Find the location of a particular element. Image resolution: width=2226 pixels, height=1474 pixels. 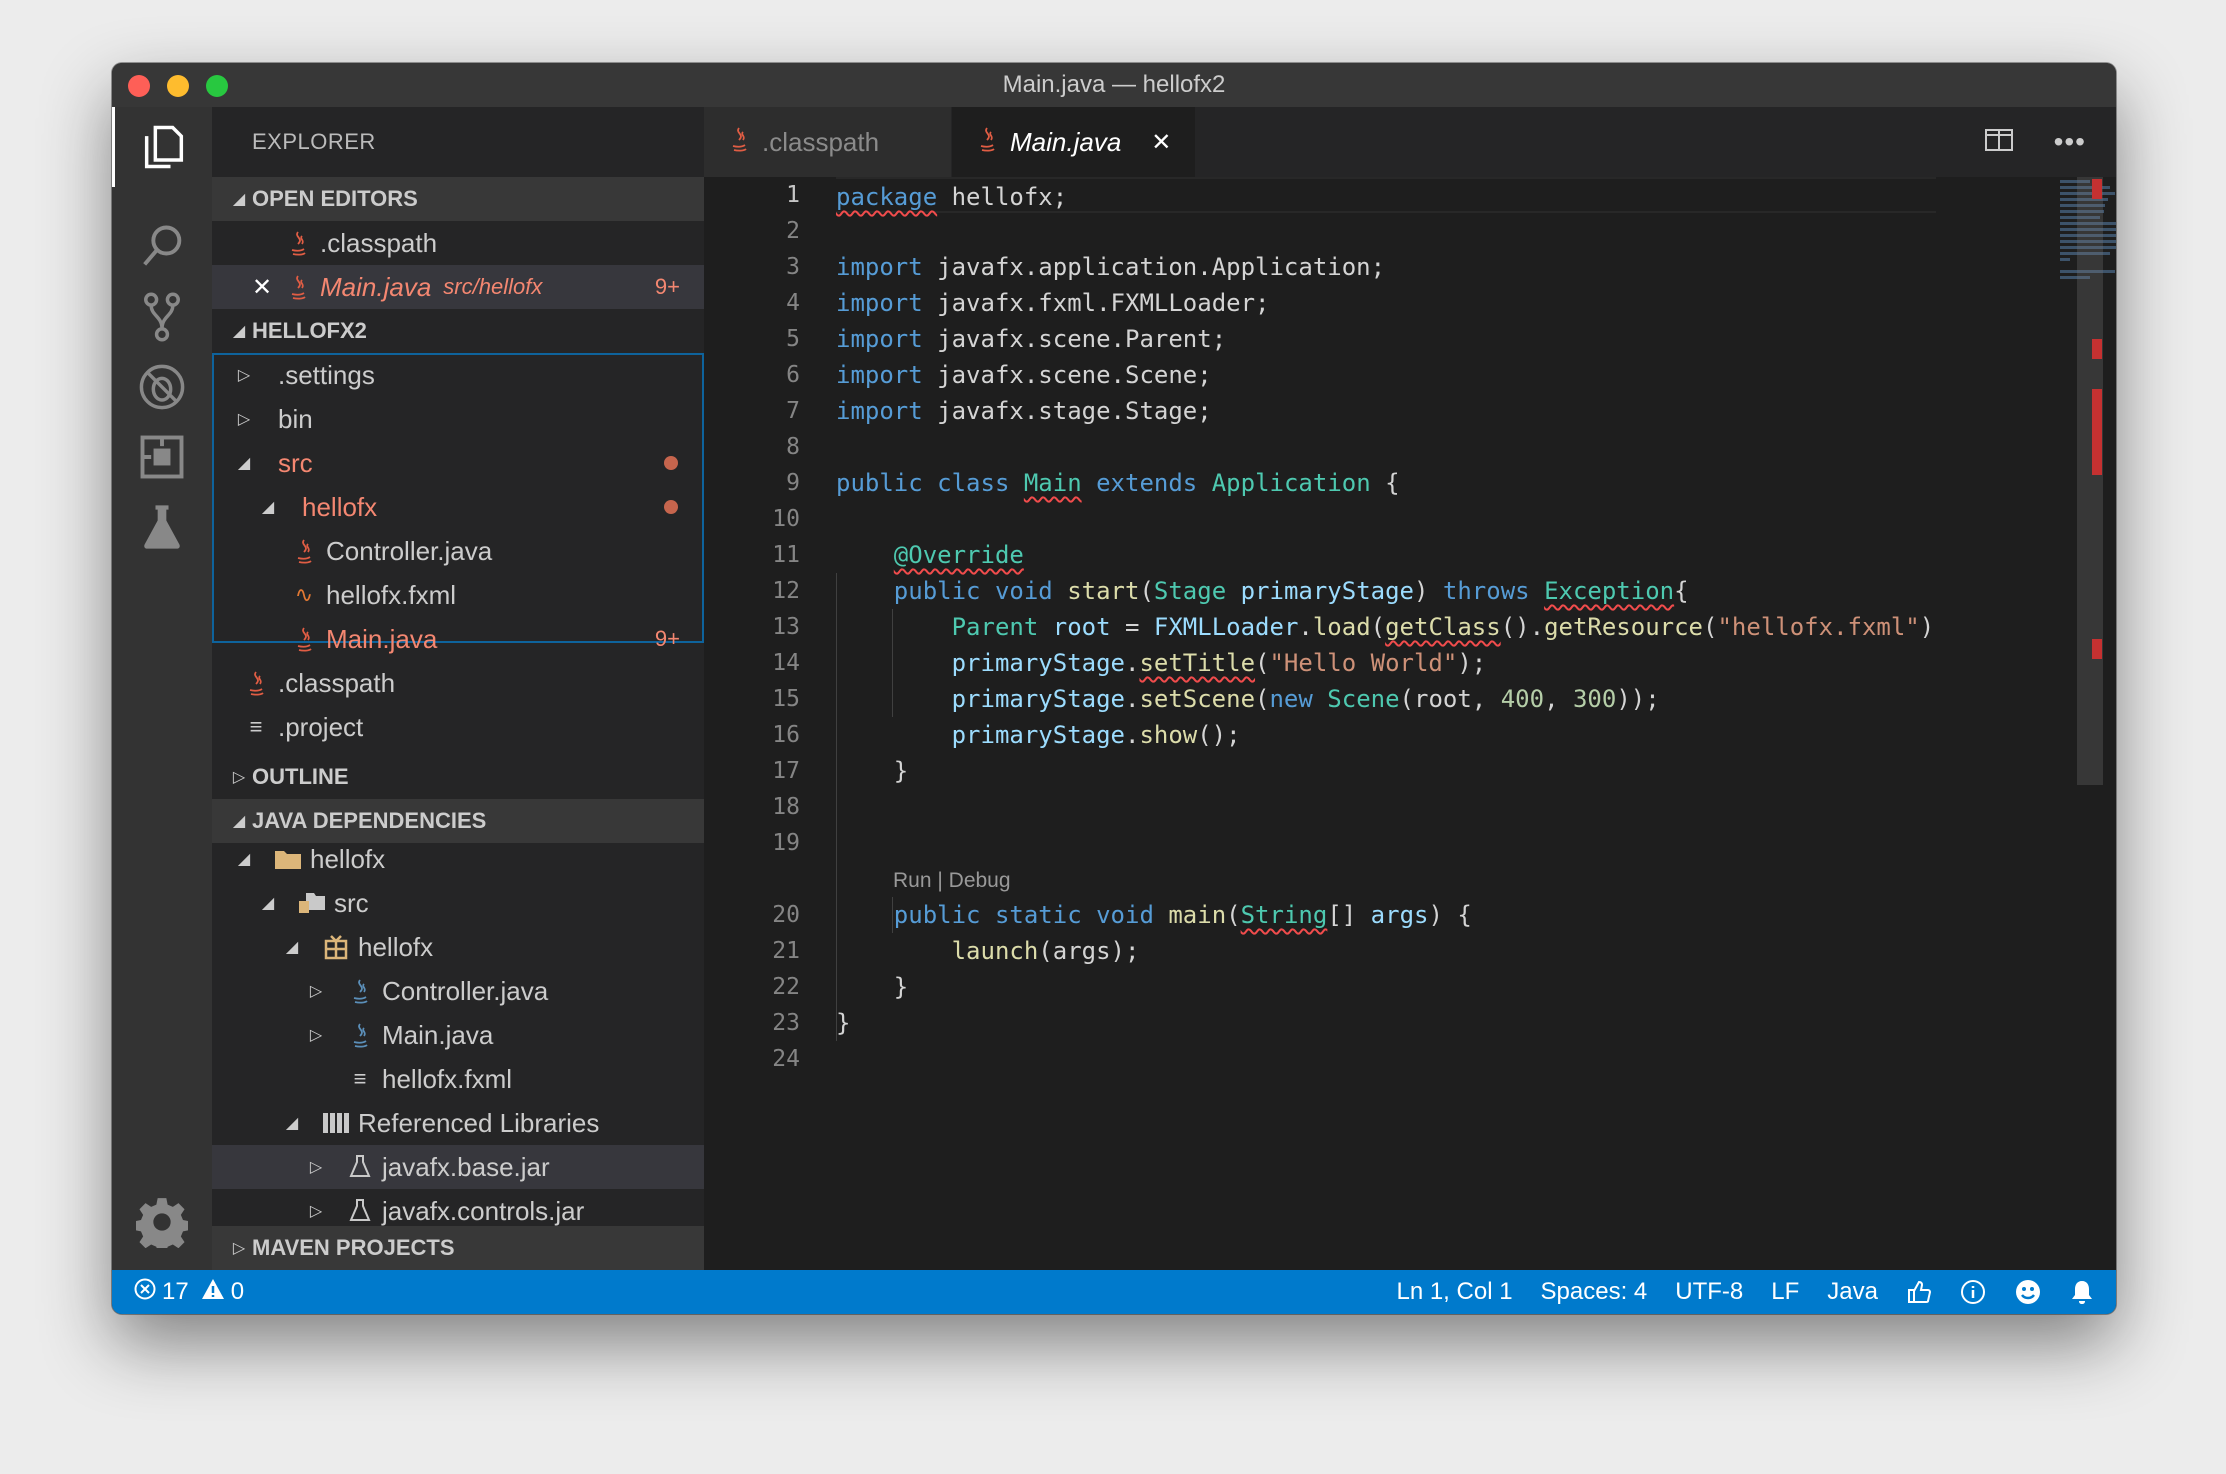

dep-item-src: ◢ src is located at coordinates (458, 903).